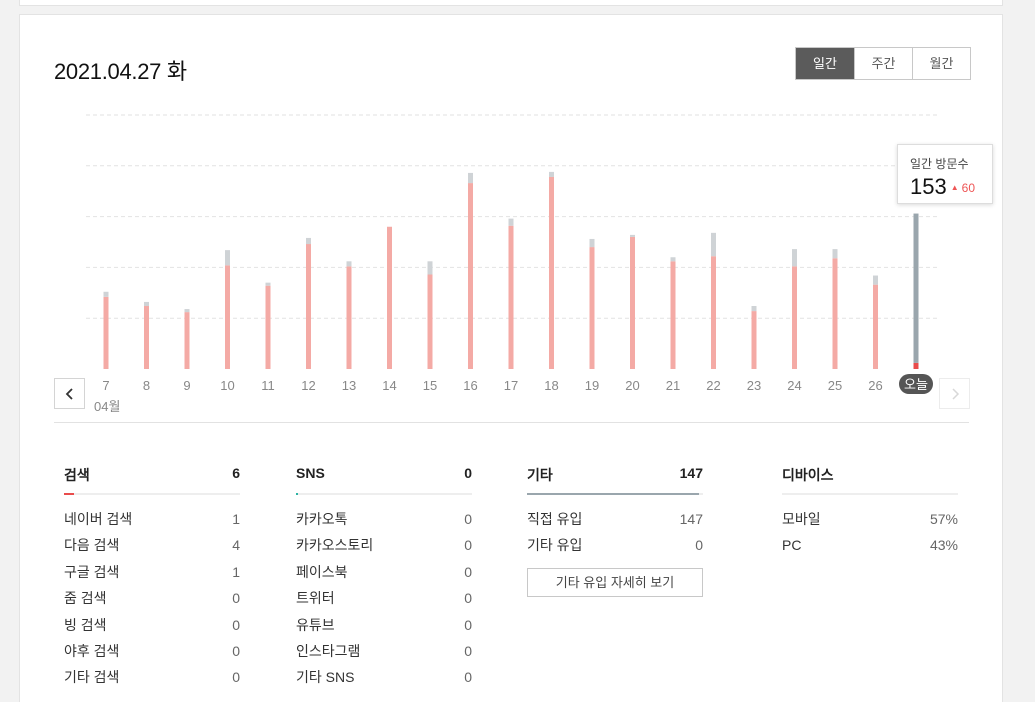  I want to click on search-accent-bar, so click(69, 494).